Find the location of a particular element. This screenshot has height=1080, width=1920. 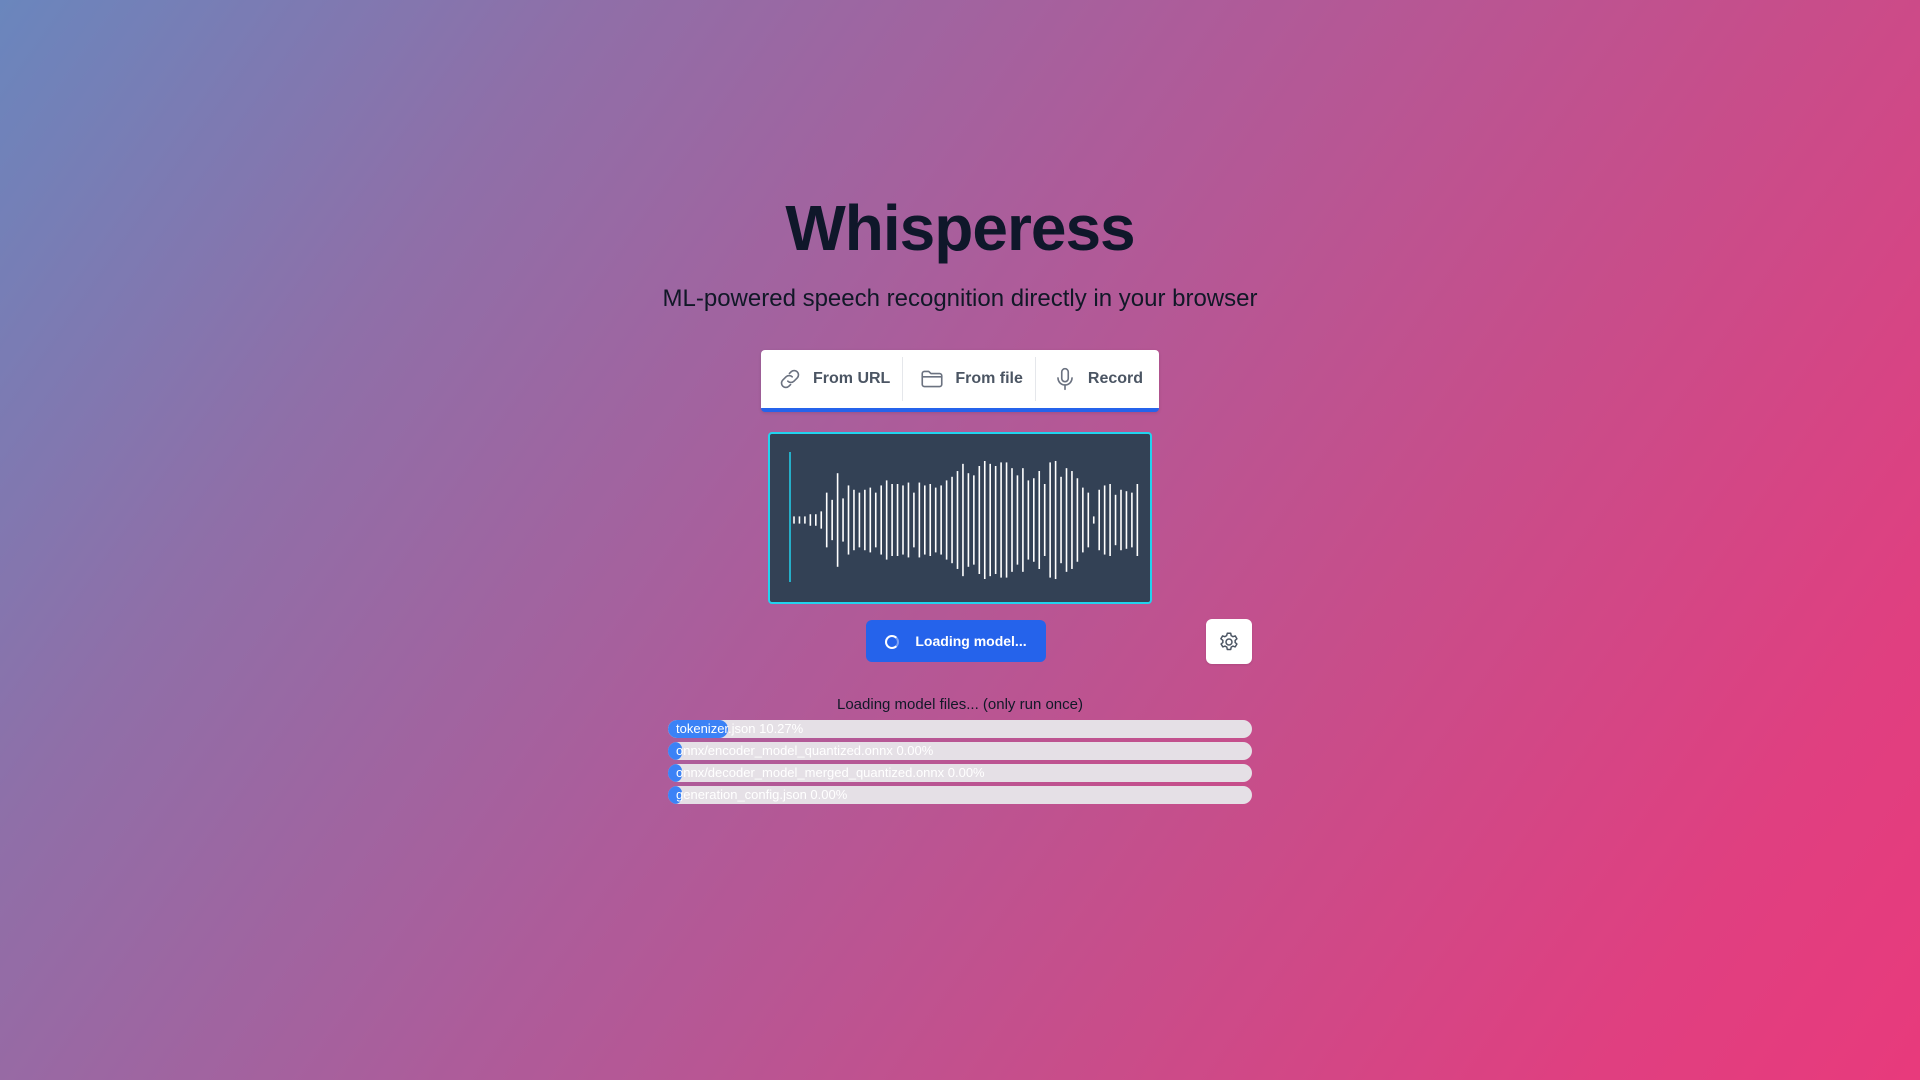

from-file-button: From file is located at coordinates (969, 379).